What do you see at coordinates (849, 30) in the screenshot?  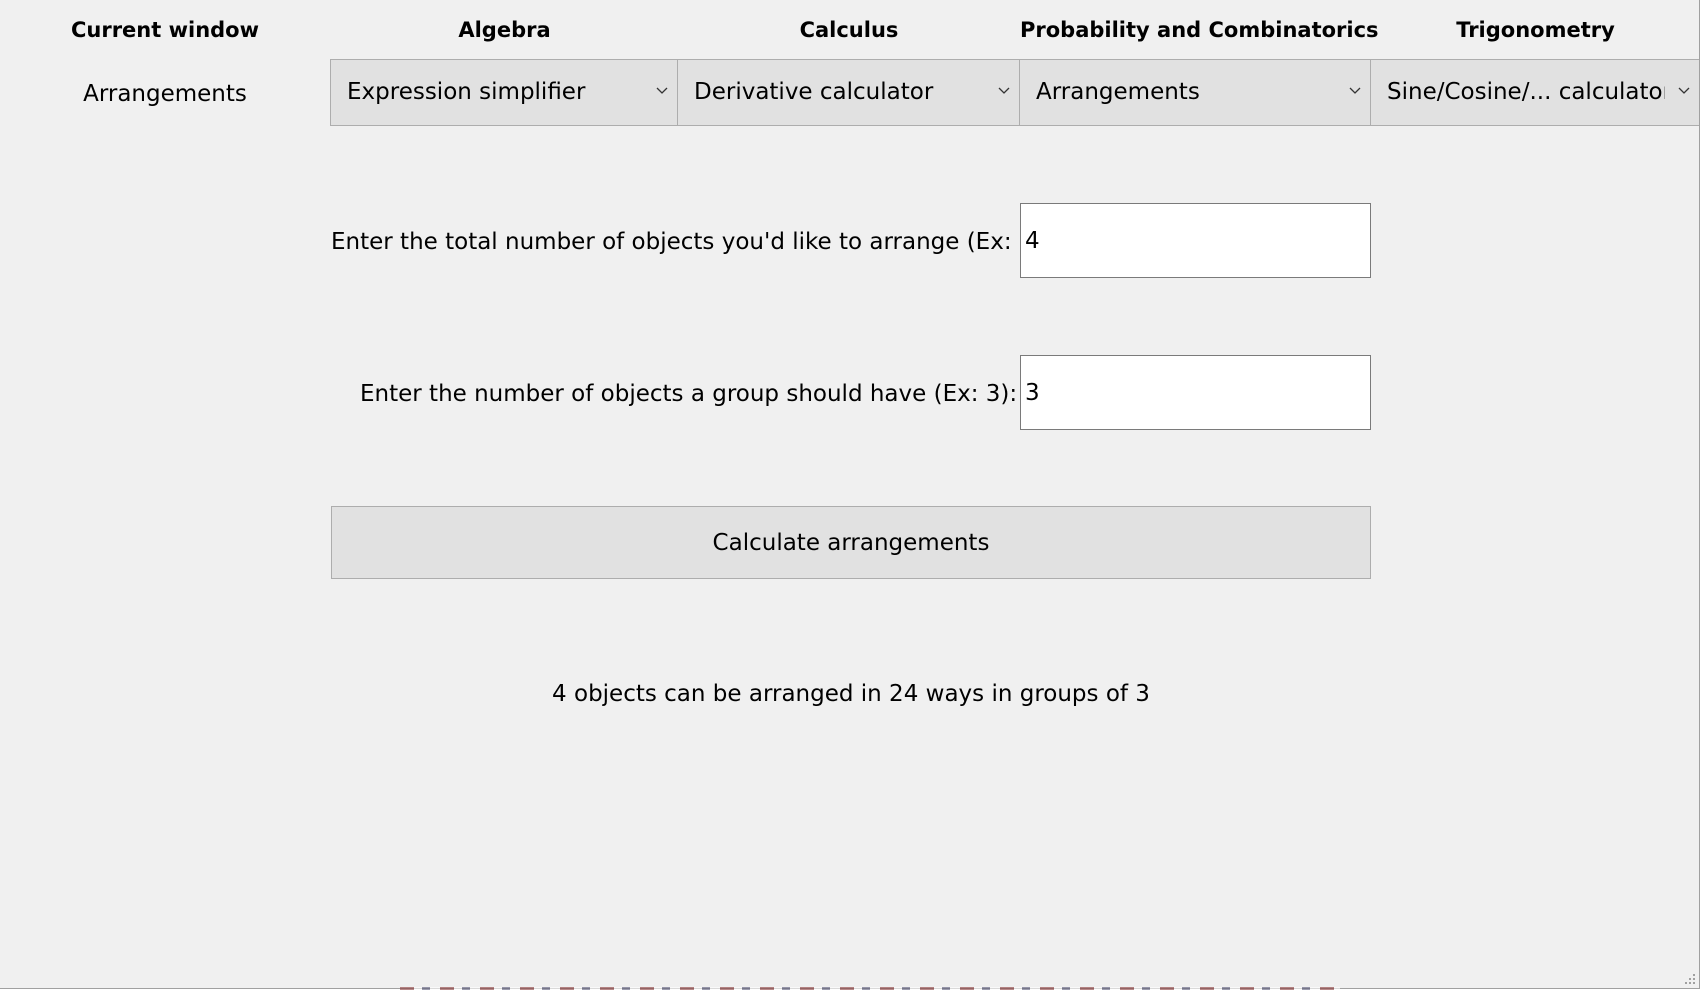 I see `header-calculus: Calculus` at bounding box center [849, 30].